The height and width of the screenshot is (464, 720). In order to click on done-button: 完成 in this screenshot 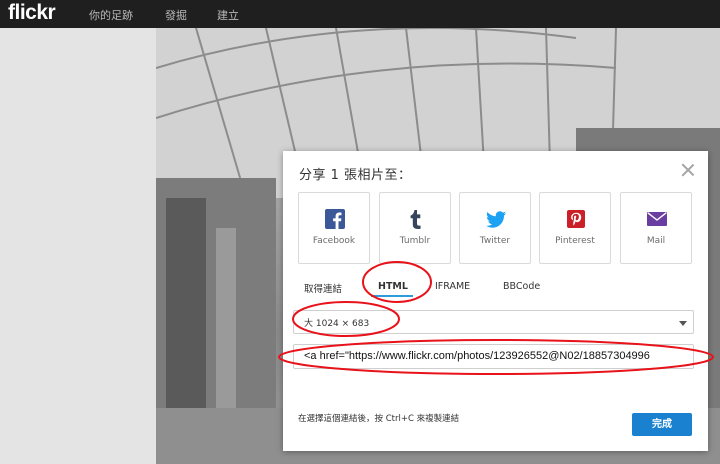, I will do `click(662, 424)`.